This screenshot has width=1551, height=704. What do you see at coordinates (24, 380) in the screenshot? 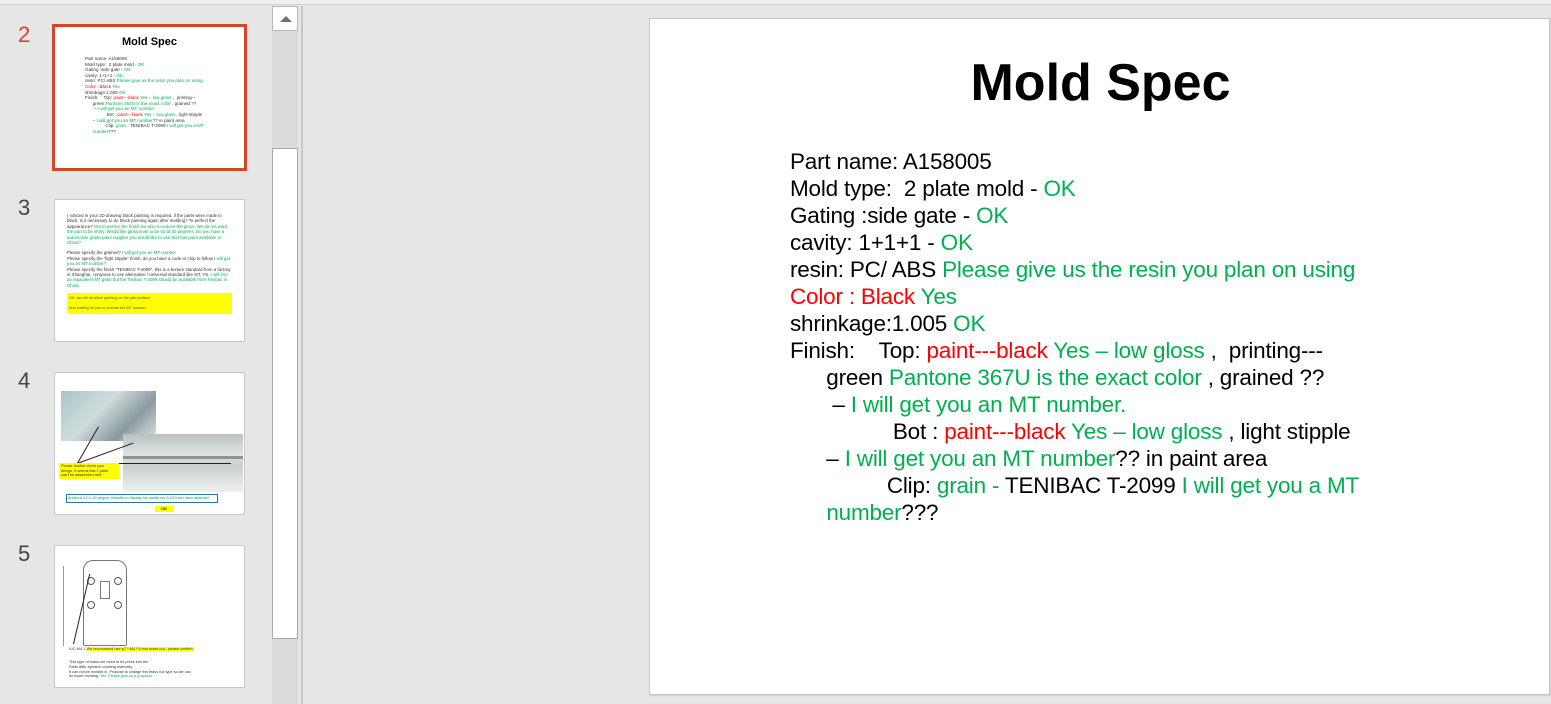
I see `slide-number: 4` at bounding box center [24, 380].